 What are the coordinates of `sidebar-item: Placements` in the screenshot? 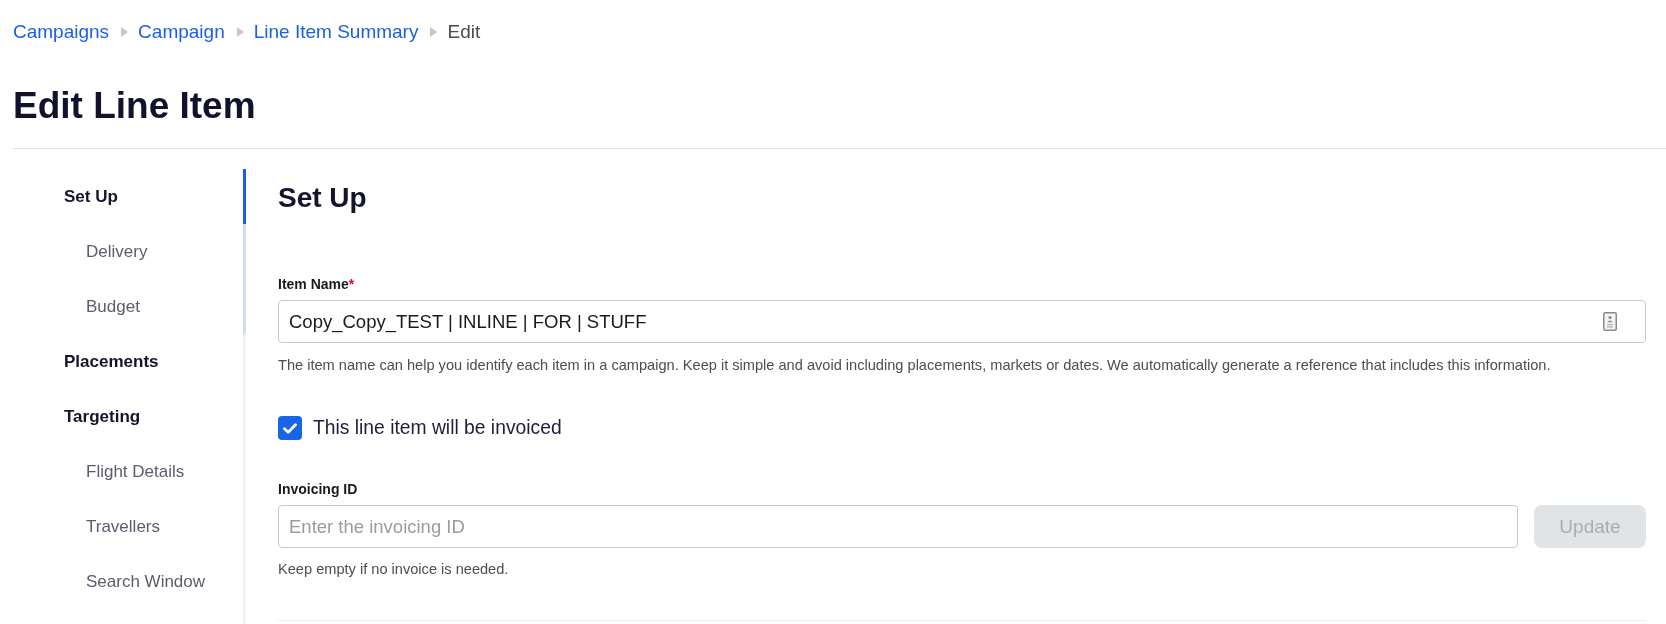 It's located at (129, 361).